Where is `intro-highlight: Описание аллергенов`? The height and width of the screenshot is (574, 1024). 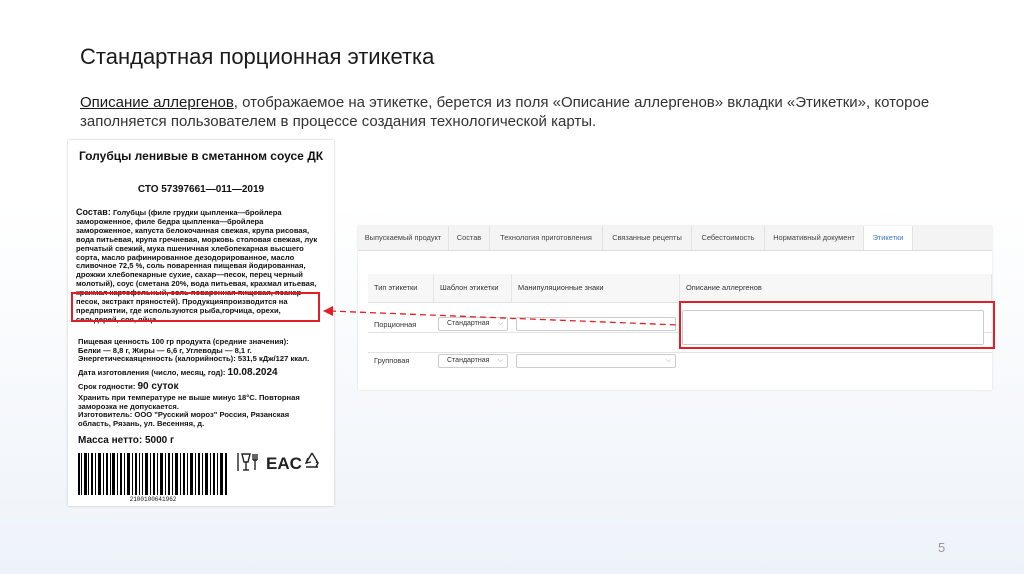
intro-highlight: Описание аллергенов is located at coordinates (157, 102).